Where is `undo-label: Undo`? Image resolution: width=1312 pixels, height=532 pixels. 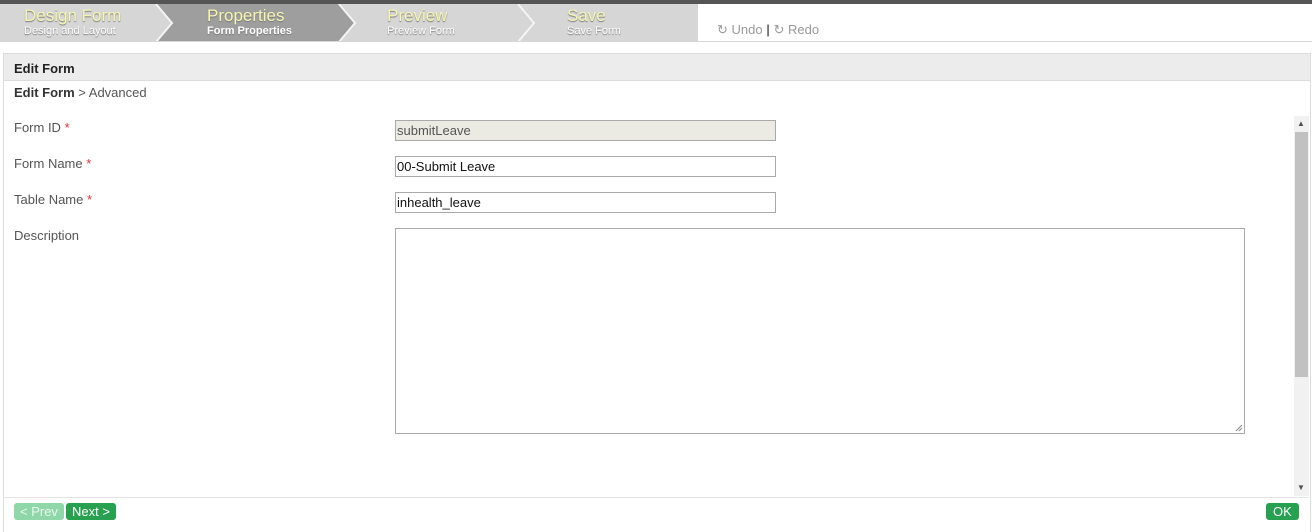
undo-label: Undo is located at coordinates (747, 29).